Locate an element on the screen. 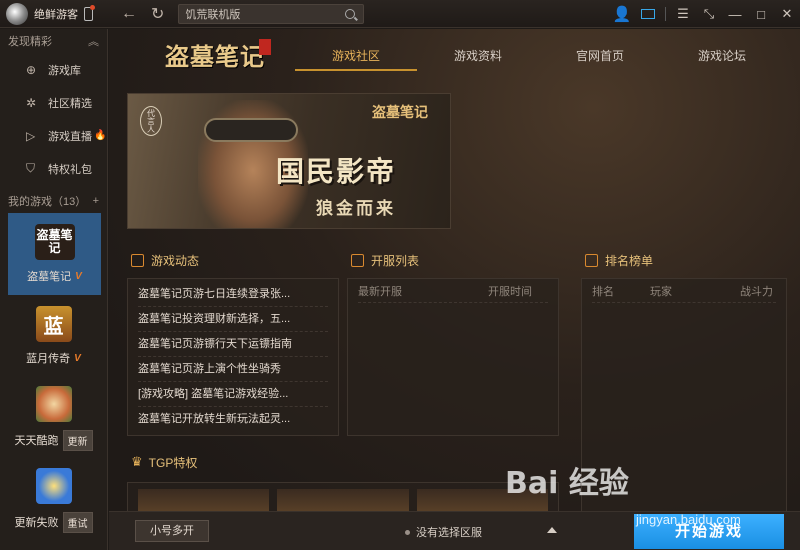  menu-icon: ☰ is located at coordinates (683, 14).